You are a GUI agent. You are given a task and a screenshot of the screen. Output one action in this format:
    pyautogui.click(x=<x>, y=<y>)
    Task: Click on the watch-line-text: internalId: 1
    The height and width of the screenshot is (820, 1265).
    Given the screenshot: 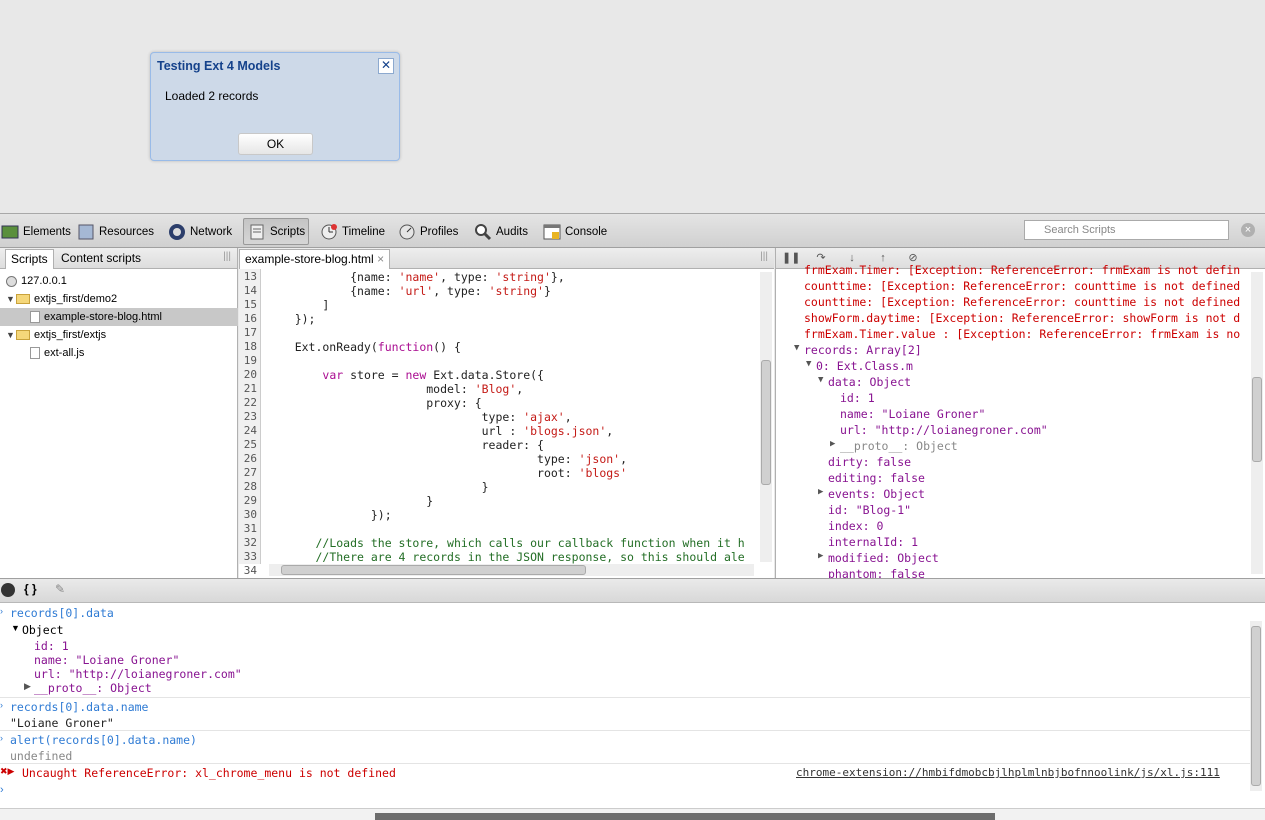 What is the action you would take?
    pyautogui.click(x=873, y=542)
    